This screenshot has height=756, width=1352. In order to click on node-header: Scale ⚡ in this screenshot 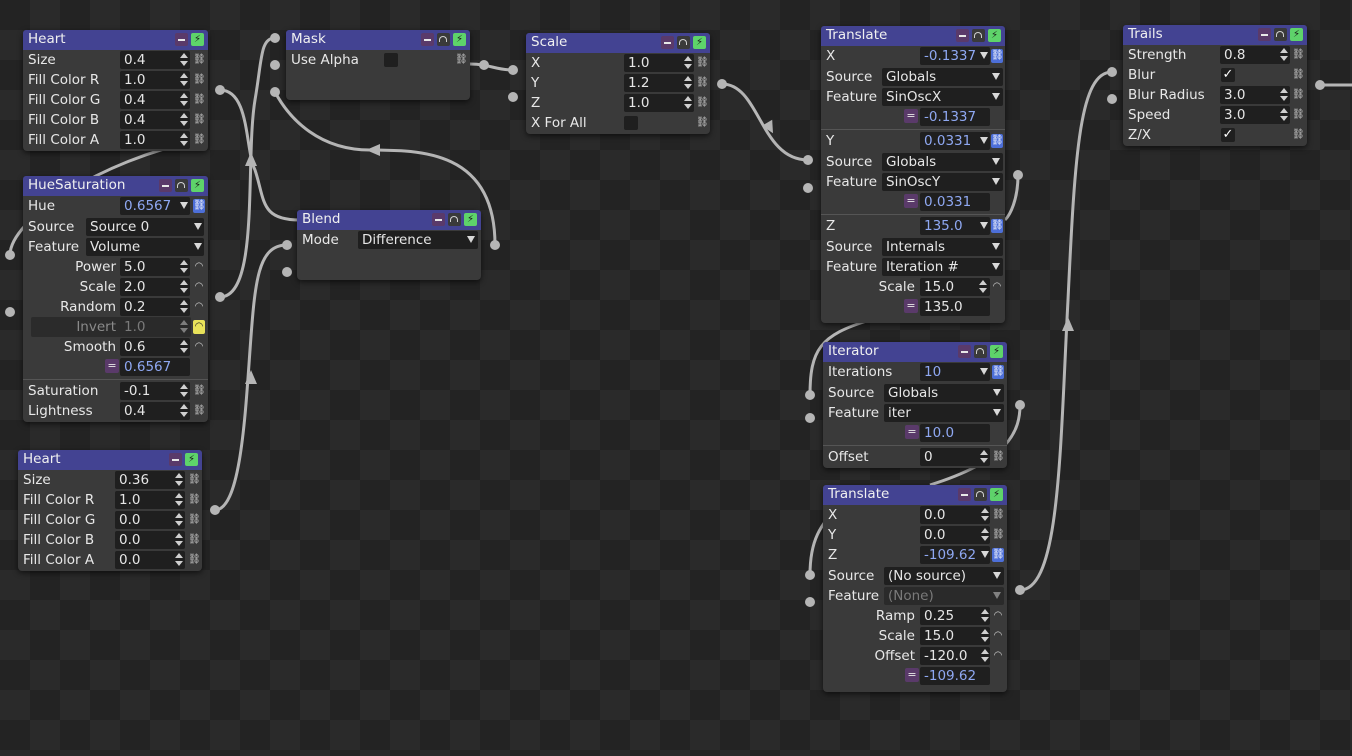, I will do `click(618, 43)`.